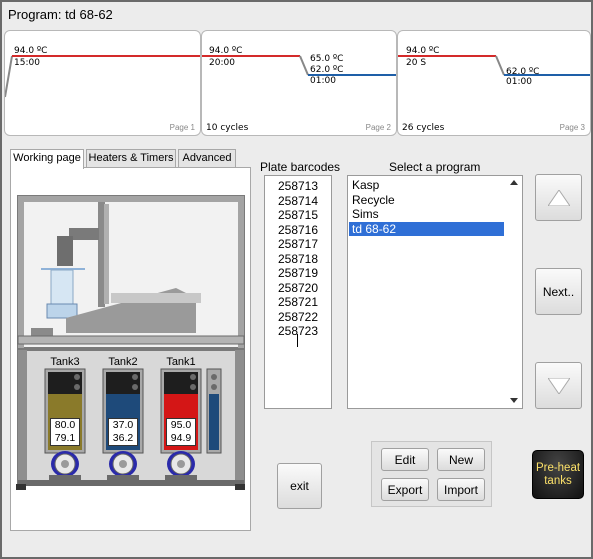 The image size is (593, 559). I want to click on barcode-item: 258713, so click(298, 186).